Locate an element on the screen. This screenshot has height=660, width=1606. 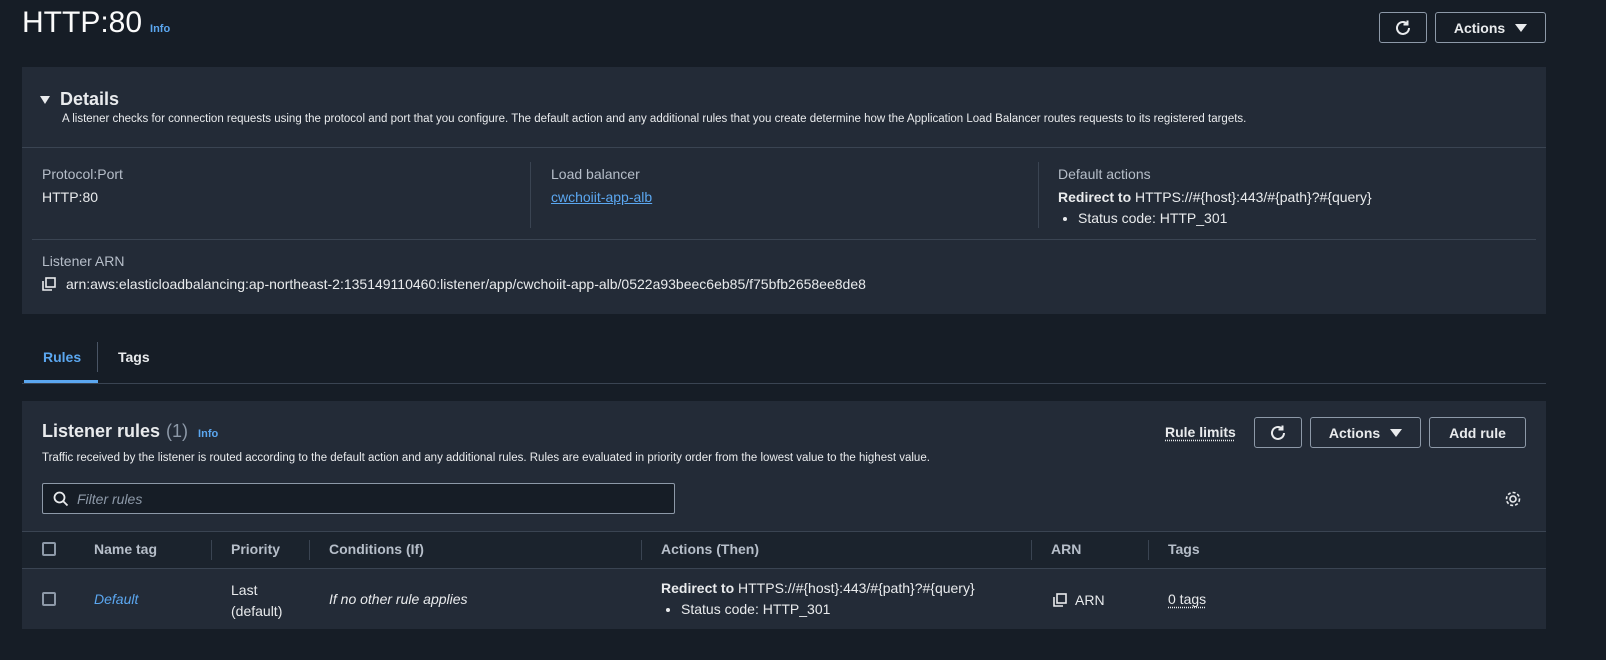
rule-action-list: Status code: HTTP_301 is located at coordinates (745, 609).